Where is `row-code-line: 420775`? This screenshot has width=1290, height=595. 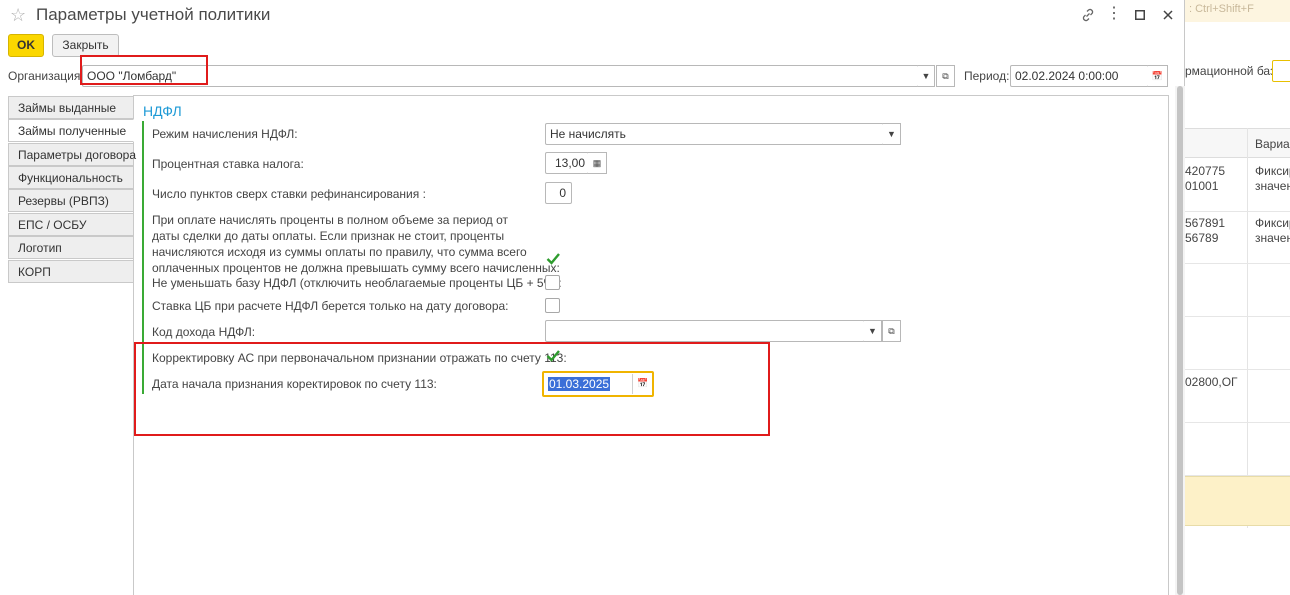
row-code-line: 420775 is located at coordinates (1205, 171).